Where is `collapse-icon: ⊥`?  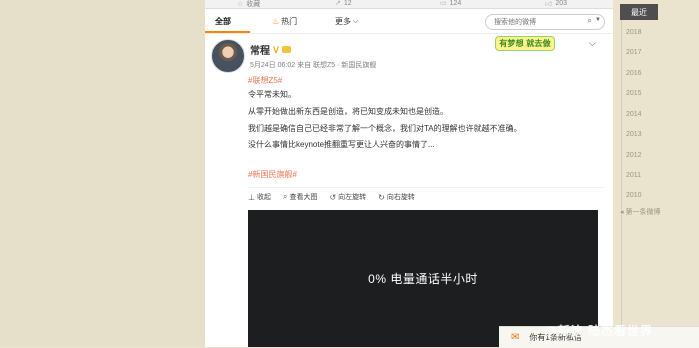
collapse-icon: ⊥ is located at coordinates (251, 197).